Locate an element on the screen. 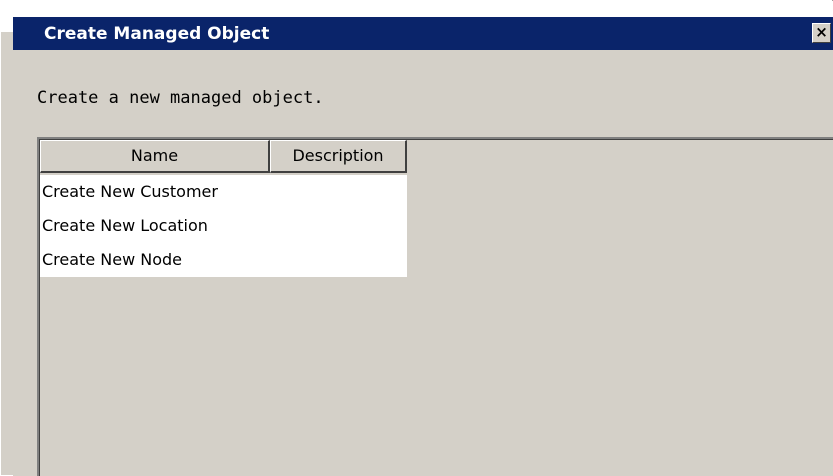 The height and width of the screenshot is (476, 833). table-row-create-new-customer: Create New Customer is located at coordinates (223, 192).